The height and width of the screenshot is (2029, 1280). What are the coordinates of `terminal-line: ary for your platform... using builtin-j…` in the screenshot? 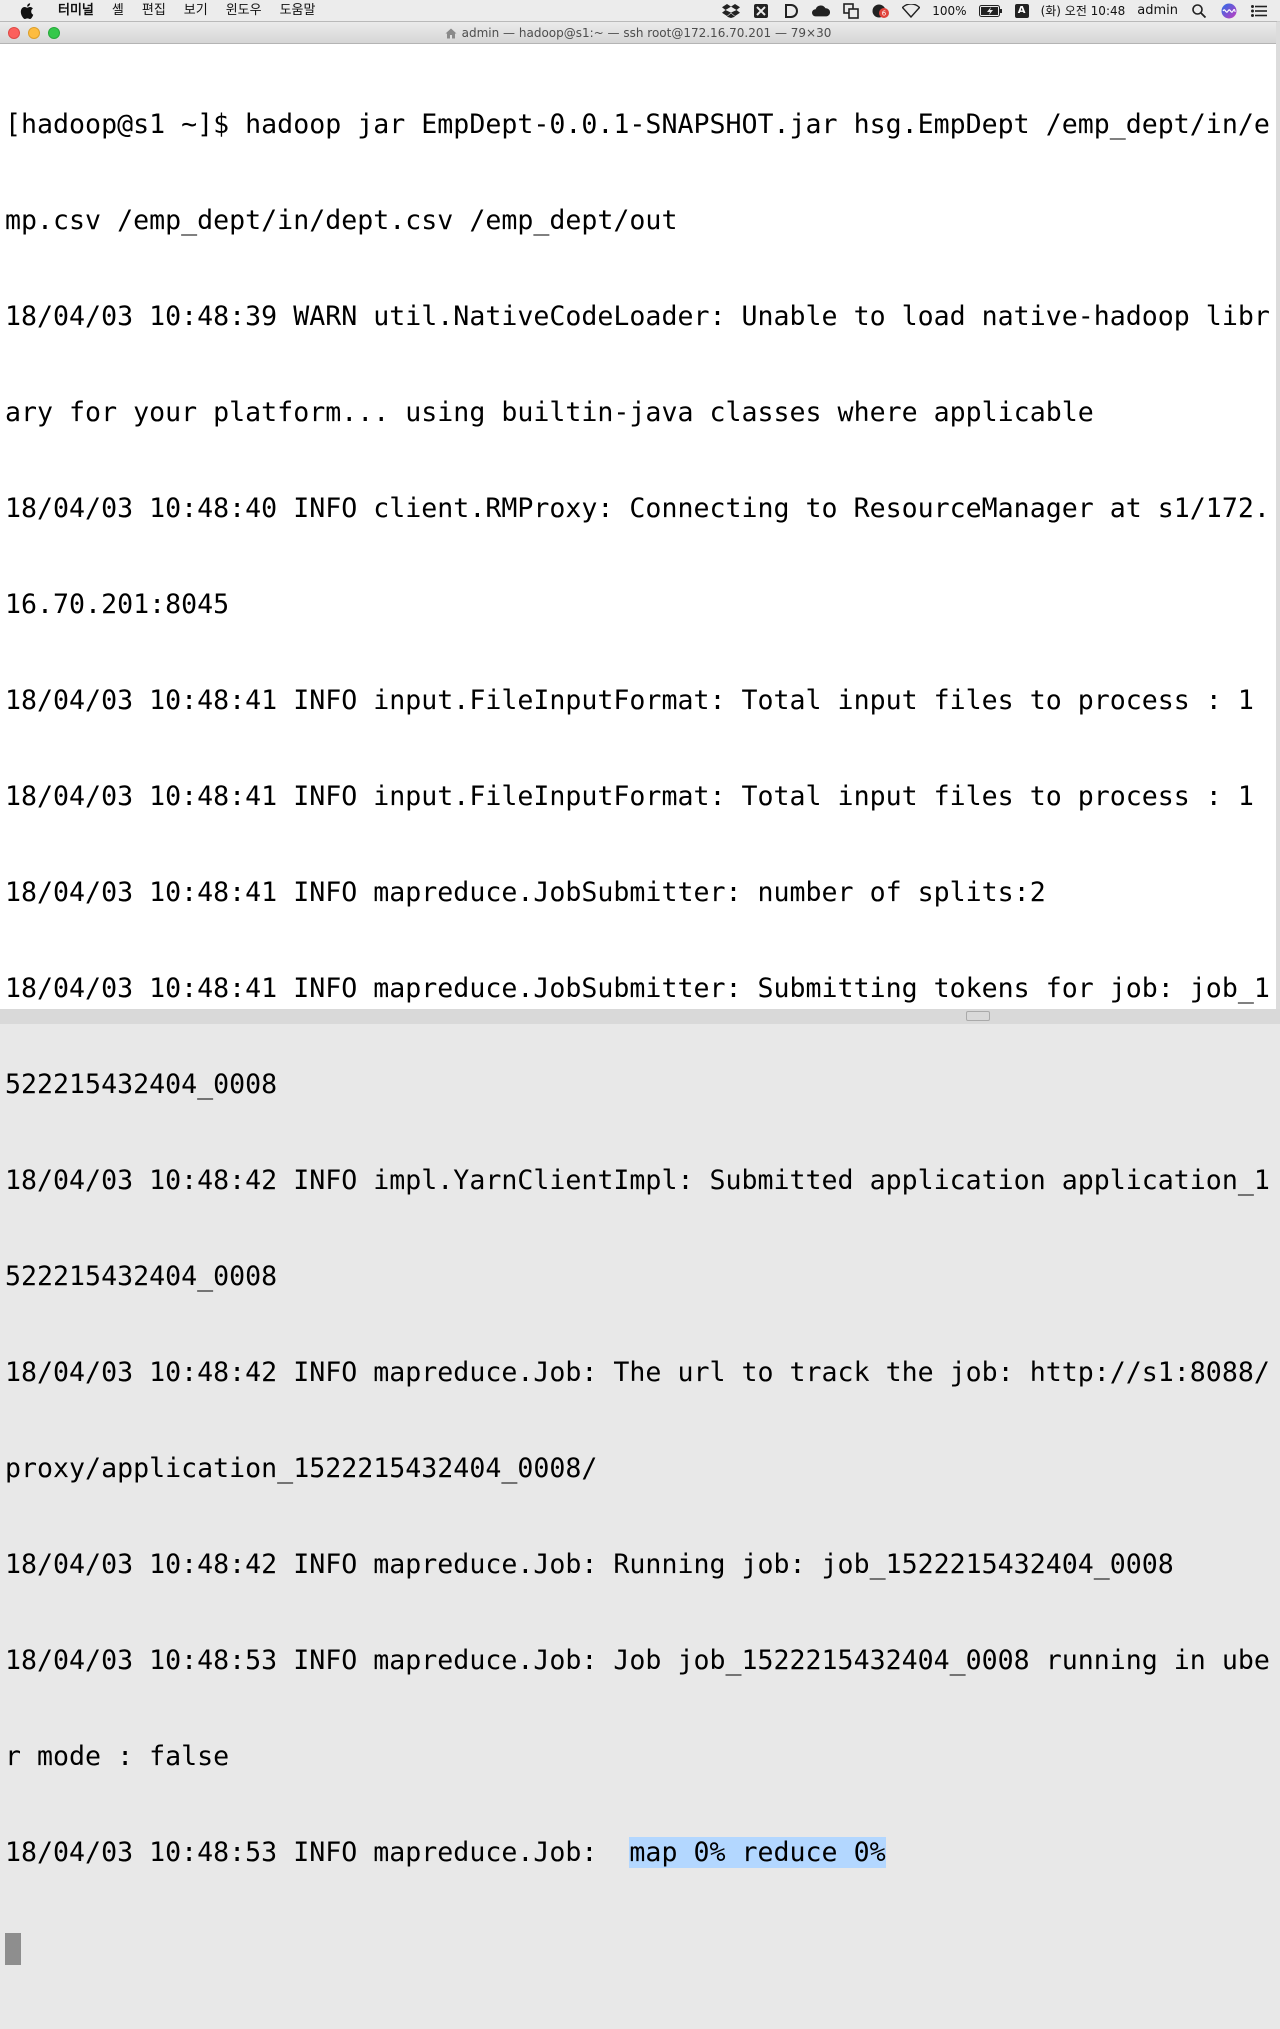 It's located at (549, 412).